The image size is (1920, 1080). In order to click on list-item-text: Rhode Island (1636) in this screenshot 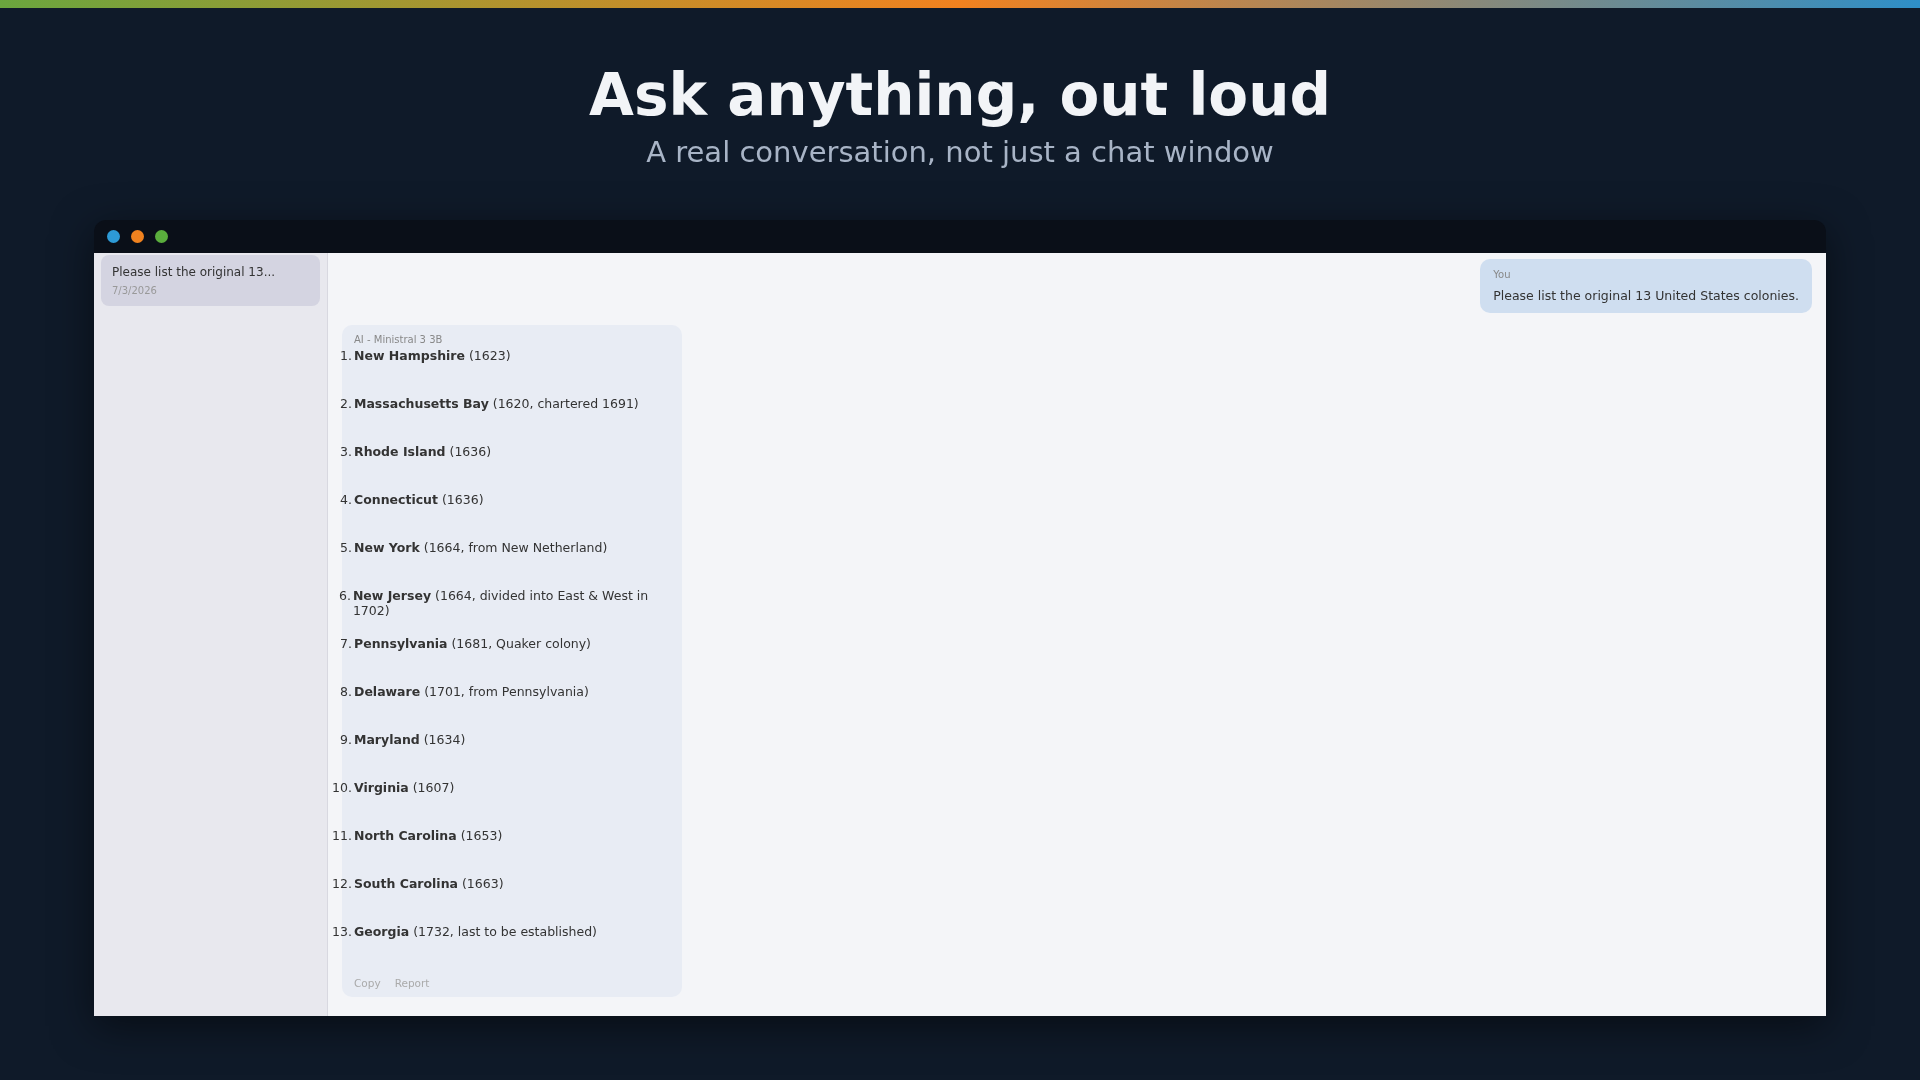, I will do `click(423, 451)`.